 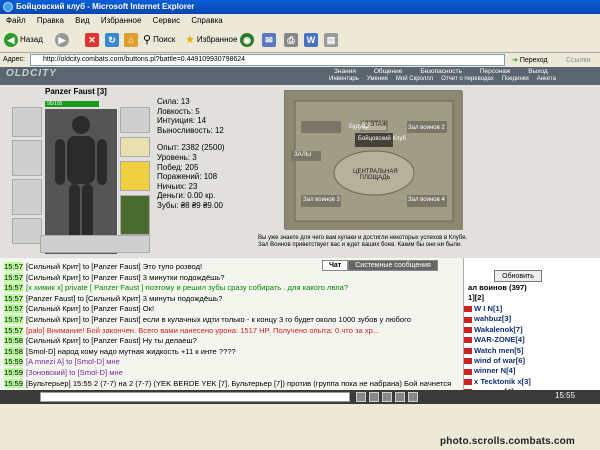 I want to click on player-item: WAR-ZONE[4], so click(x=497, y=340).